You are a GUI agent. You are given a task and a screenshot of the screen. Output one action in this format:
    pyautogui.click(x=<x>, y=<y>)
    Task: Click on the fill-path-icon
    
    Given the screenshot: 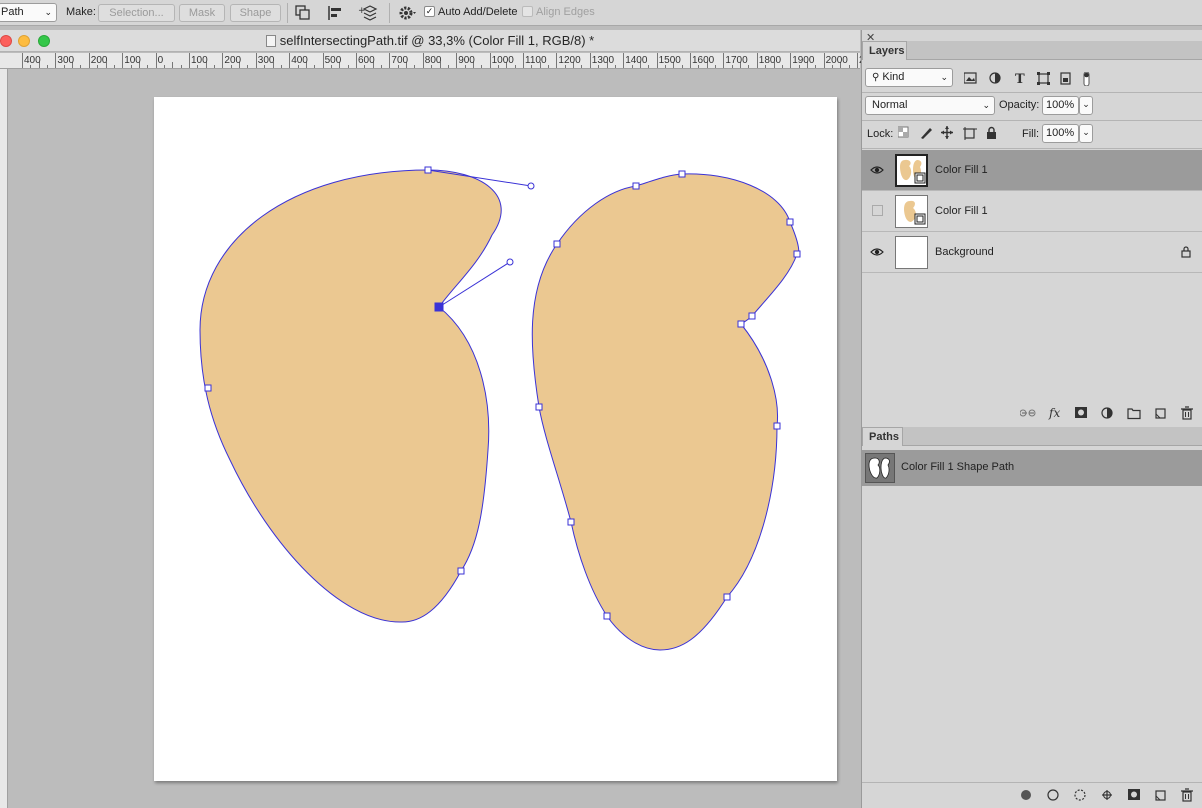 What is the action you would take?
    pyautogui.click(x=1026, y=795)
    